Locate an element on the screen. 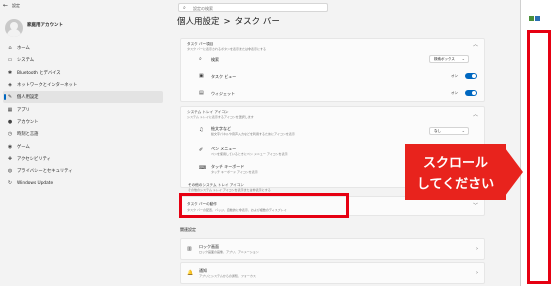  sidebar-item: ◍ プライバシーとセキュリティ is located at coordinates (83, 171).